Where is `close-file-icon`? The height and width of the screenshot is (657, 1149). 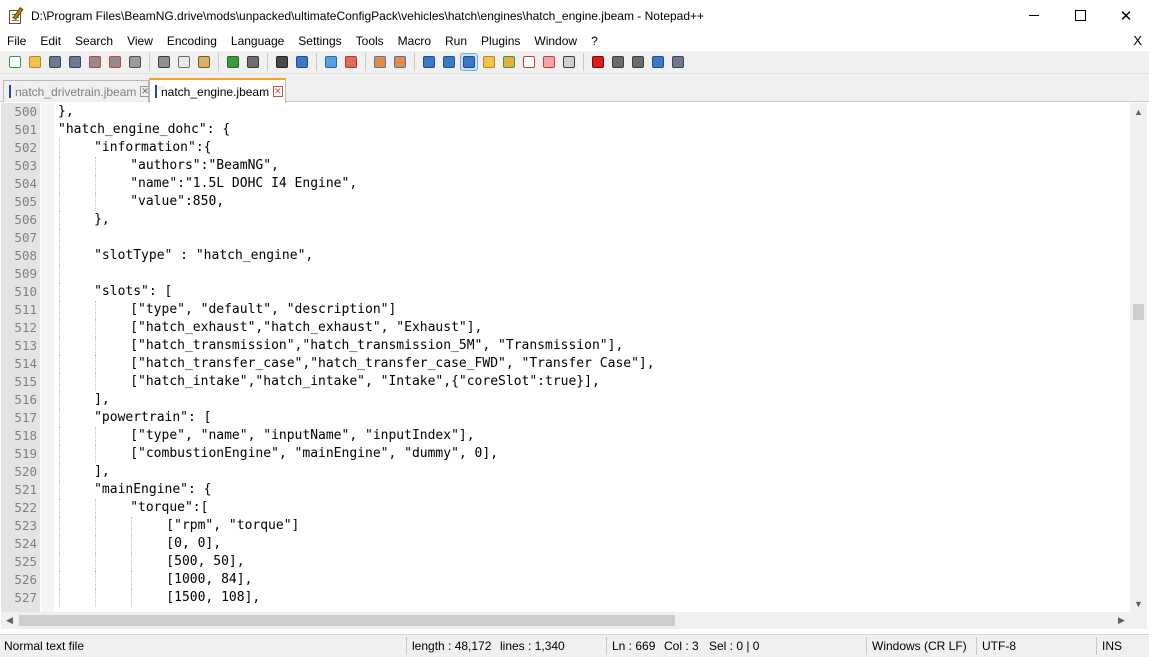
close-file-icon is located at coordinates (95, 62).